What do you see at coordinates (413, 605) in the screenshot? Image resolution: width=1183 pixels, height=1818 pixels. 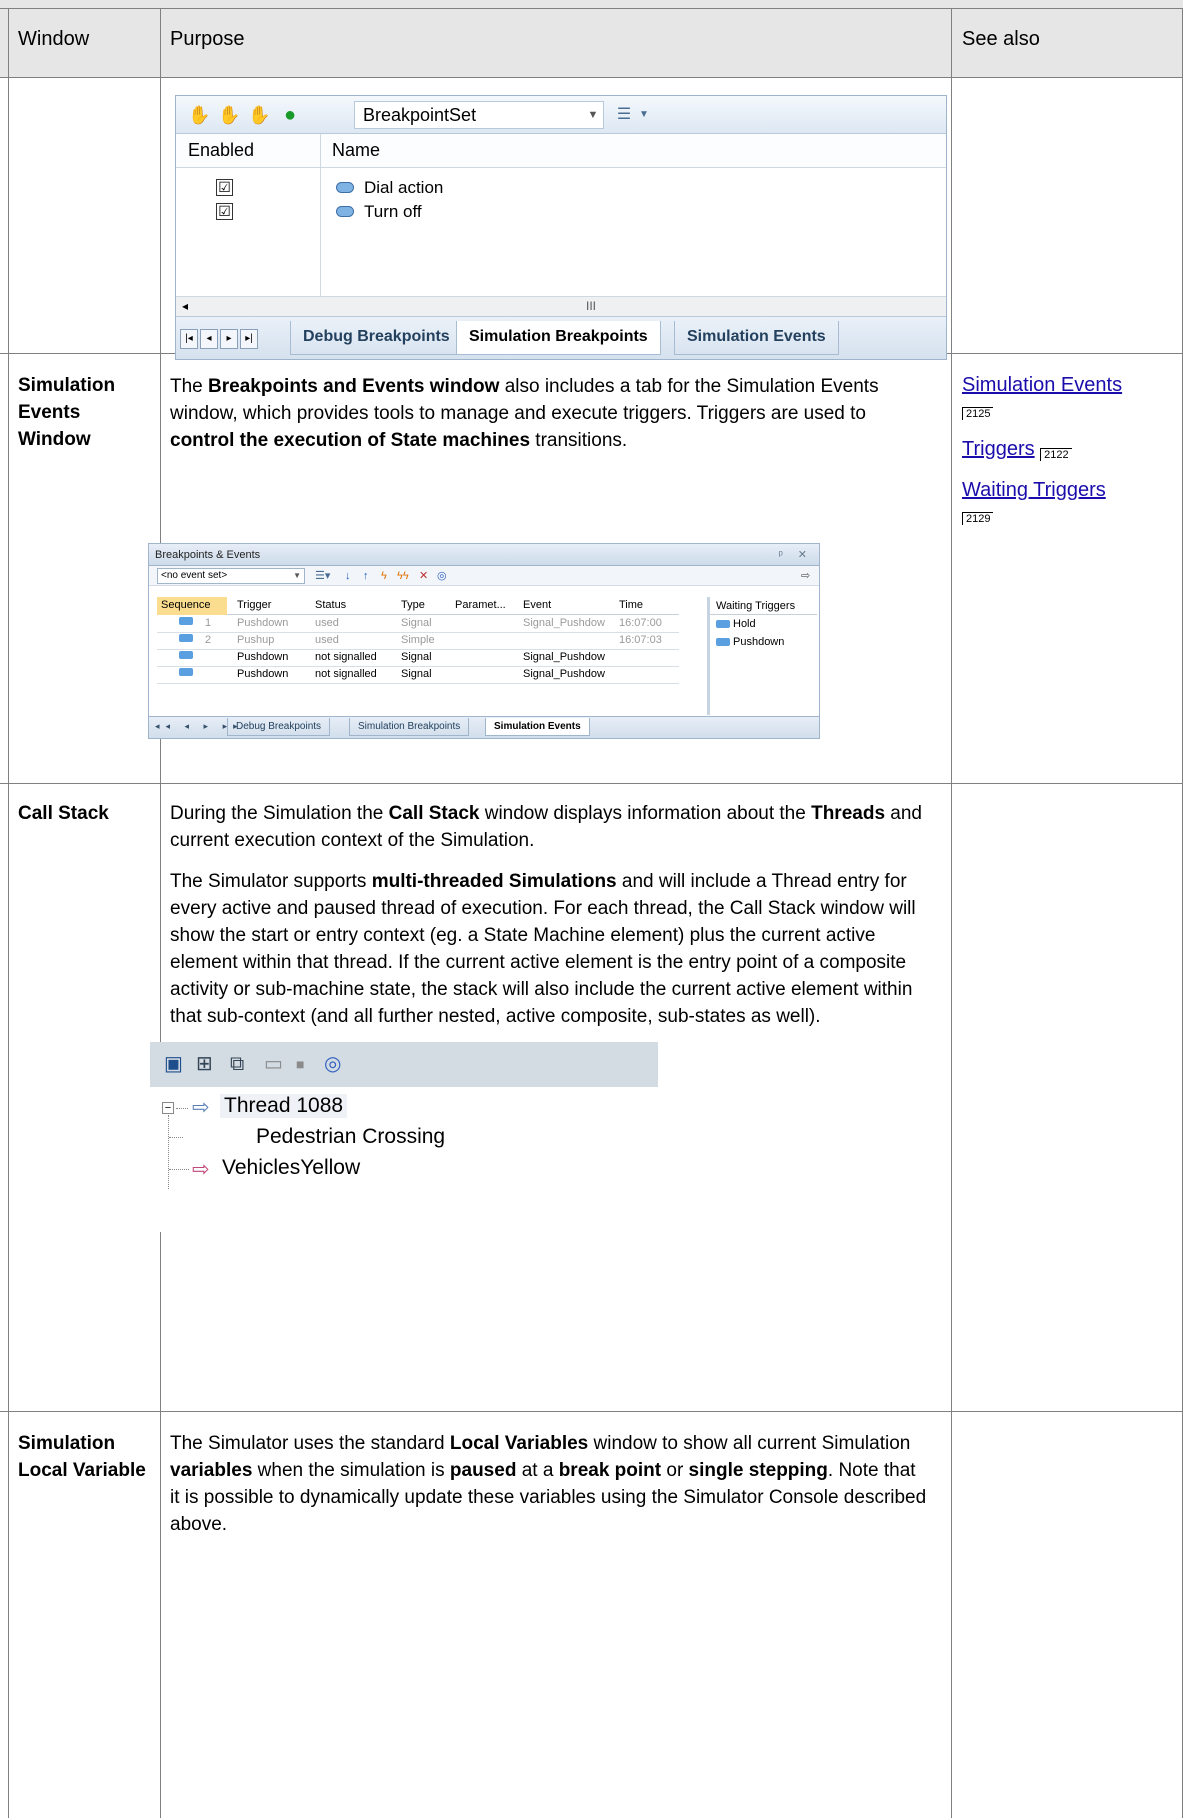 I see `column-header: Type` at bounding box center [413, 605].